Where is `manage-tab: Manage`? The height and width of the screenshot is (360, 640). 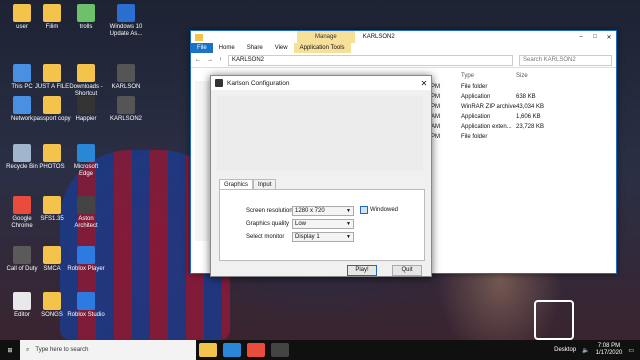
manage-tab: Manage is located at coordinates (326, 37).